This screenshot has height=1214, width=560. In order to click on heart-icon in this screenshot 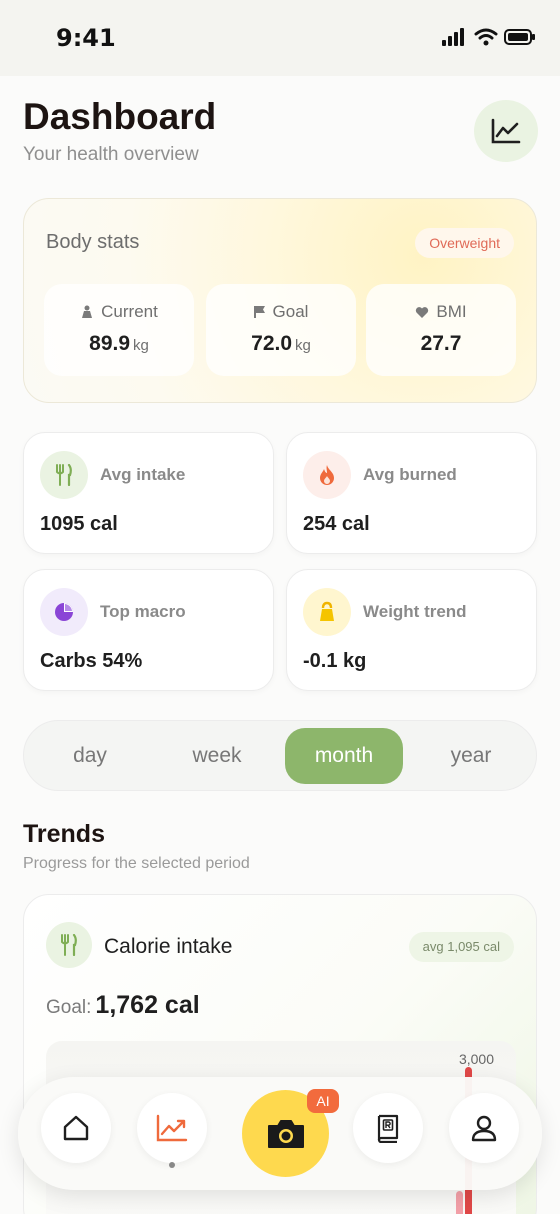, I will do `click(422, 312)`.